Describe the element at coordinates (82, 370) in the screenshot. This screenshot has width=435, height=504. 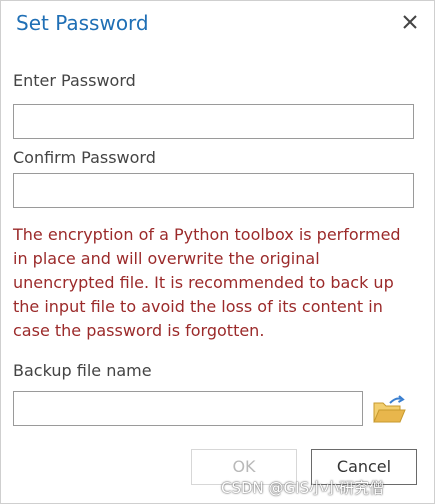
I see `backup-file-name-label: Backup file name` at that location.